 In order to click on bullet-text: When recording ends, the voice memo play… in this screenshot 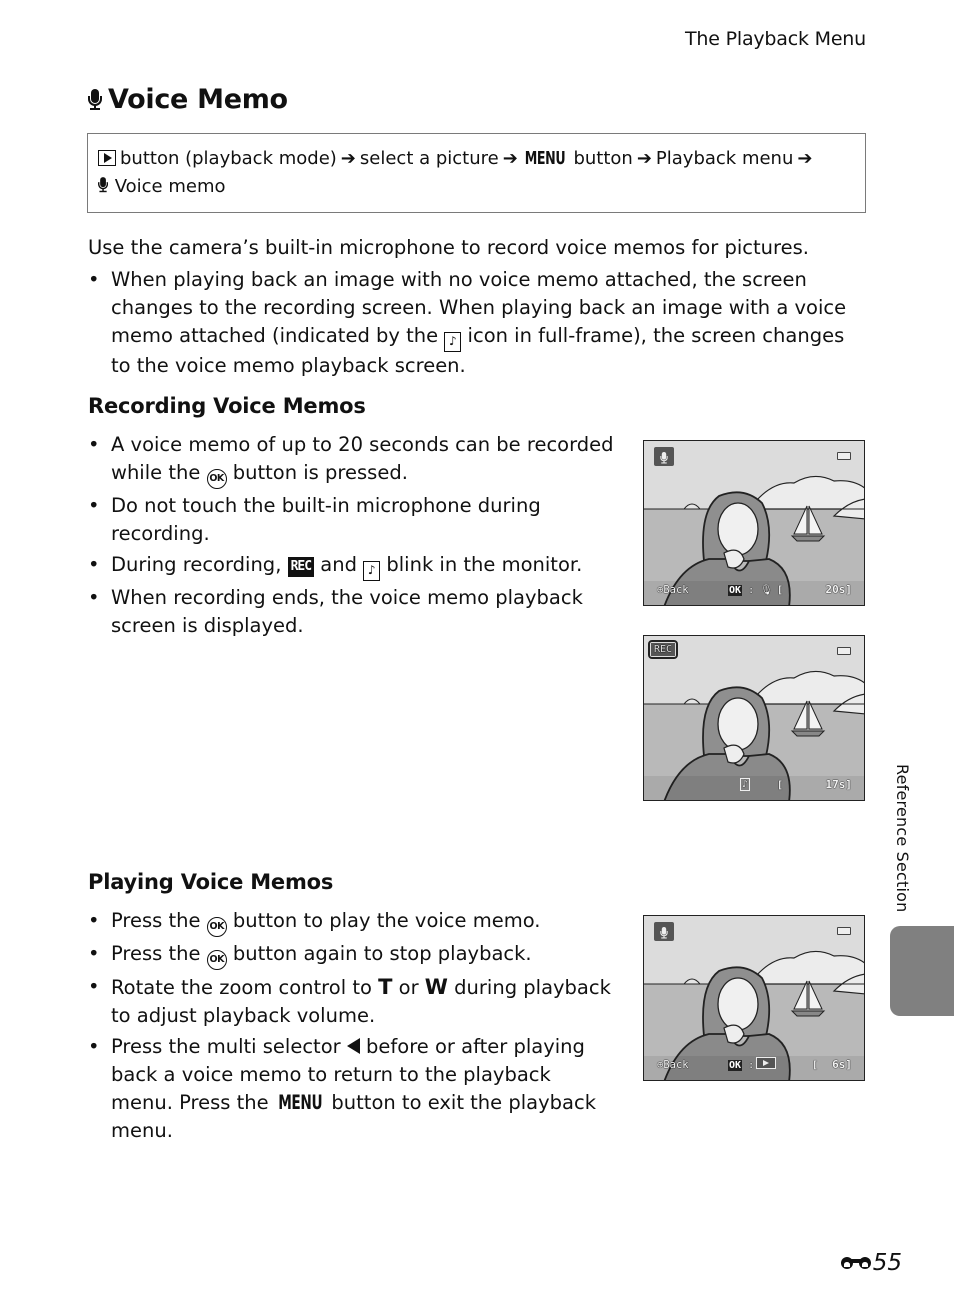, I will do `click(347, 611)`.